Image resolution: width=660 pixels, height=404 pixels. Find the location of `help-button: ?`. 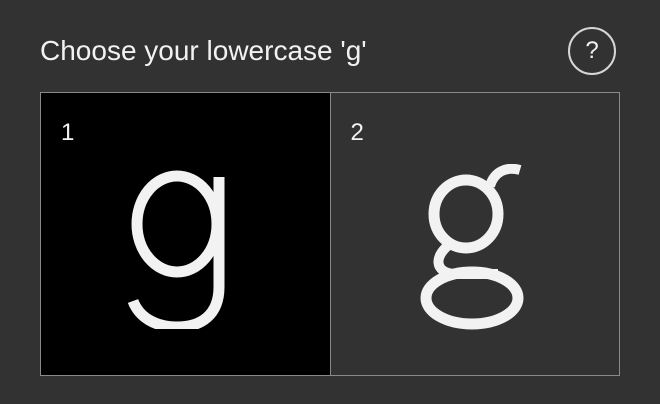

help-button: ? is located at coordinates (592, 51).